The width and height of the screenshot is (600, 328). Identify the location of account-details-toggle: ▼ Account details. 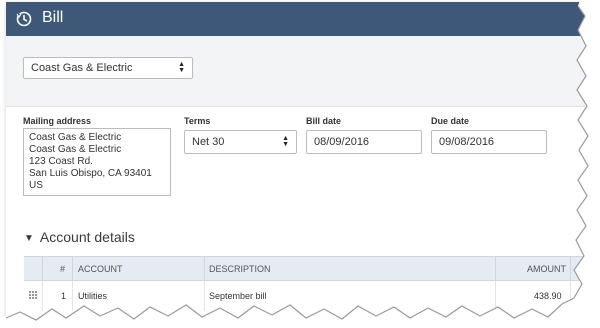
(79, 237).